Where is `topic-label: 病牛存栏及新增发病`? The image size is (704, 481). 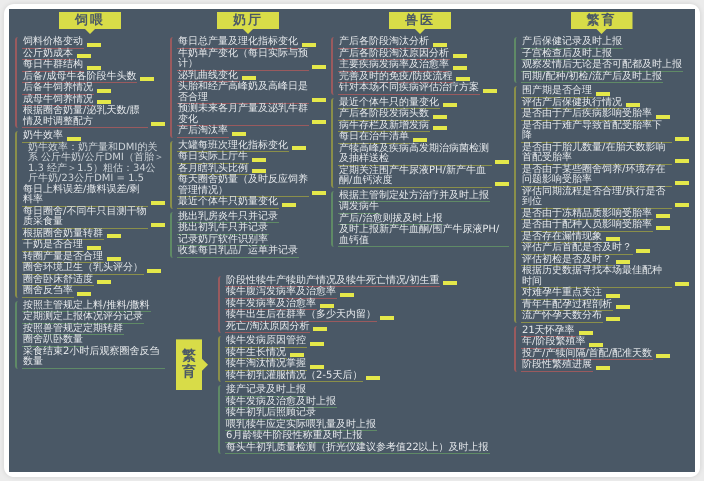 topic-label: 病牛存栏及新增发病 is located at coordinates (384, 126).